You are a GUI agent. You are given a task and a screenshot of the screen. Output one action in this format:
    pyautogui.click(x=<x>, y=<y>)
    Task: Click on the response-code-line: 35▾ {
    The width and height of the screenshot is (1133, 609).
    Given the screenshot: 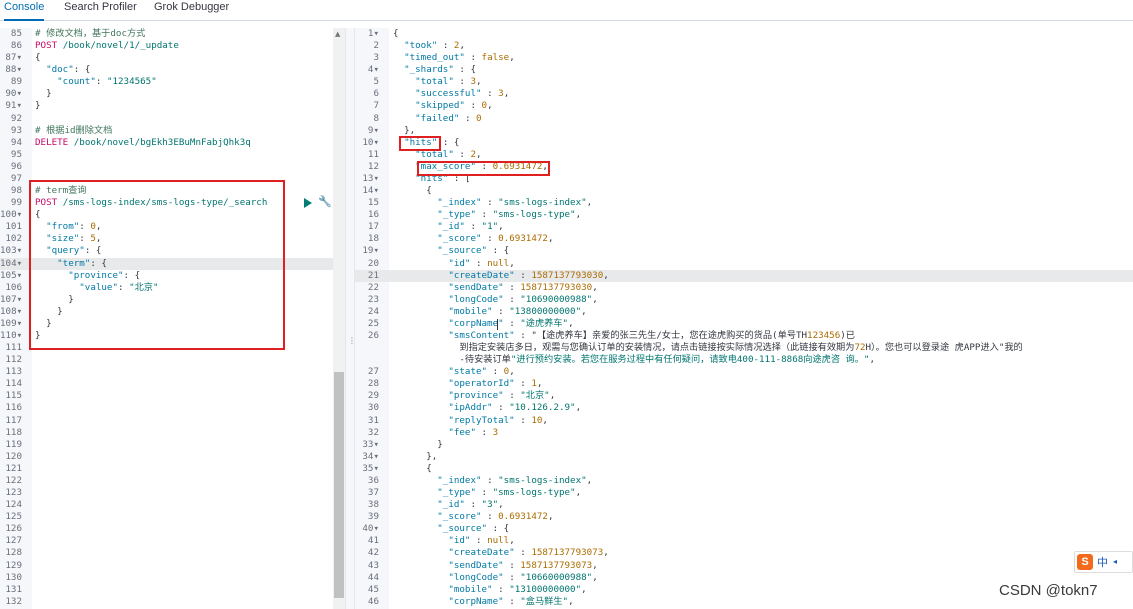 What is the action you would take?
    pyautogui.click(x=744, y=469)
    